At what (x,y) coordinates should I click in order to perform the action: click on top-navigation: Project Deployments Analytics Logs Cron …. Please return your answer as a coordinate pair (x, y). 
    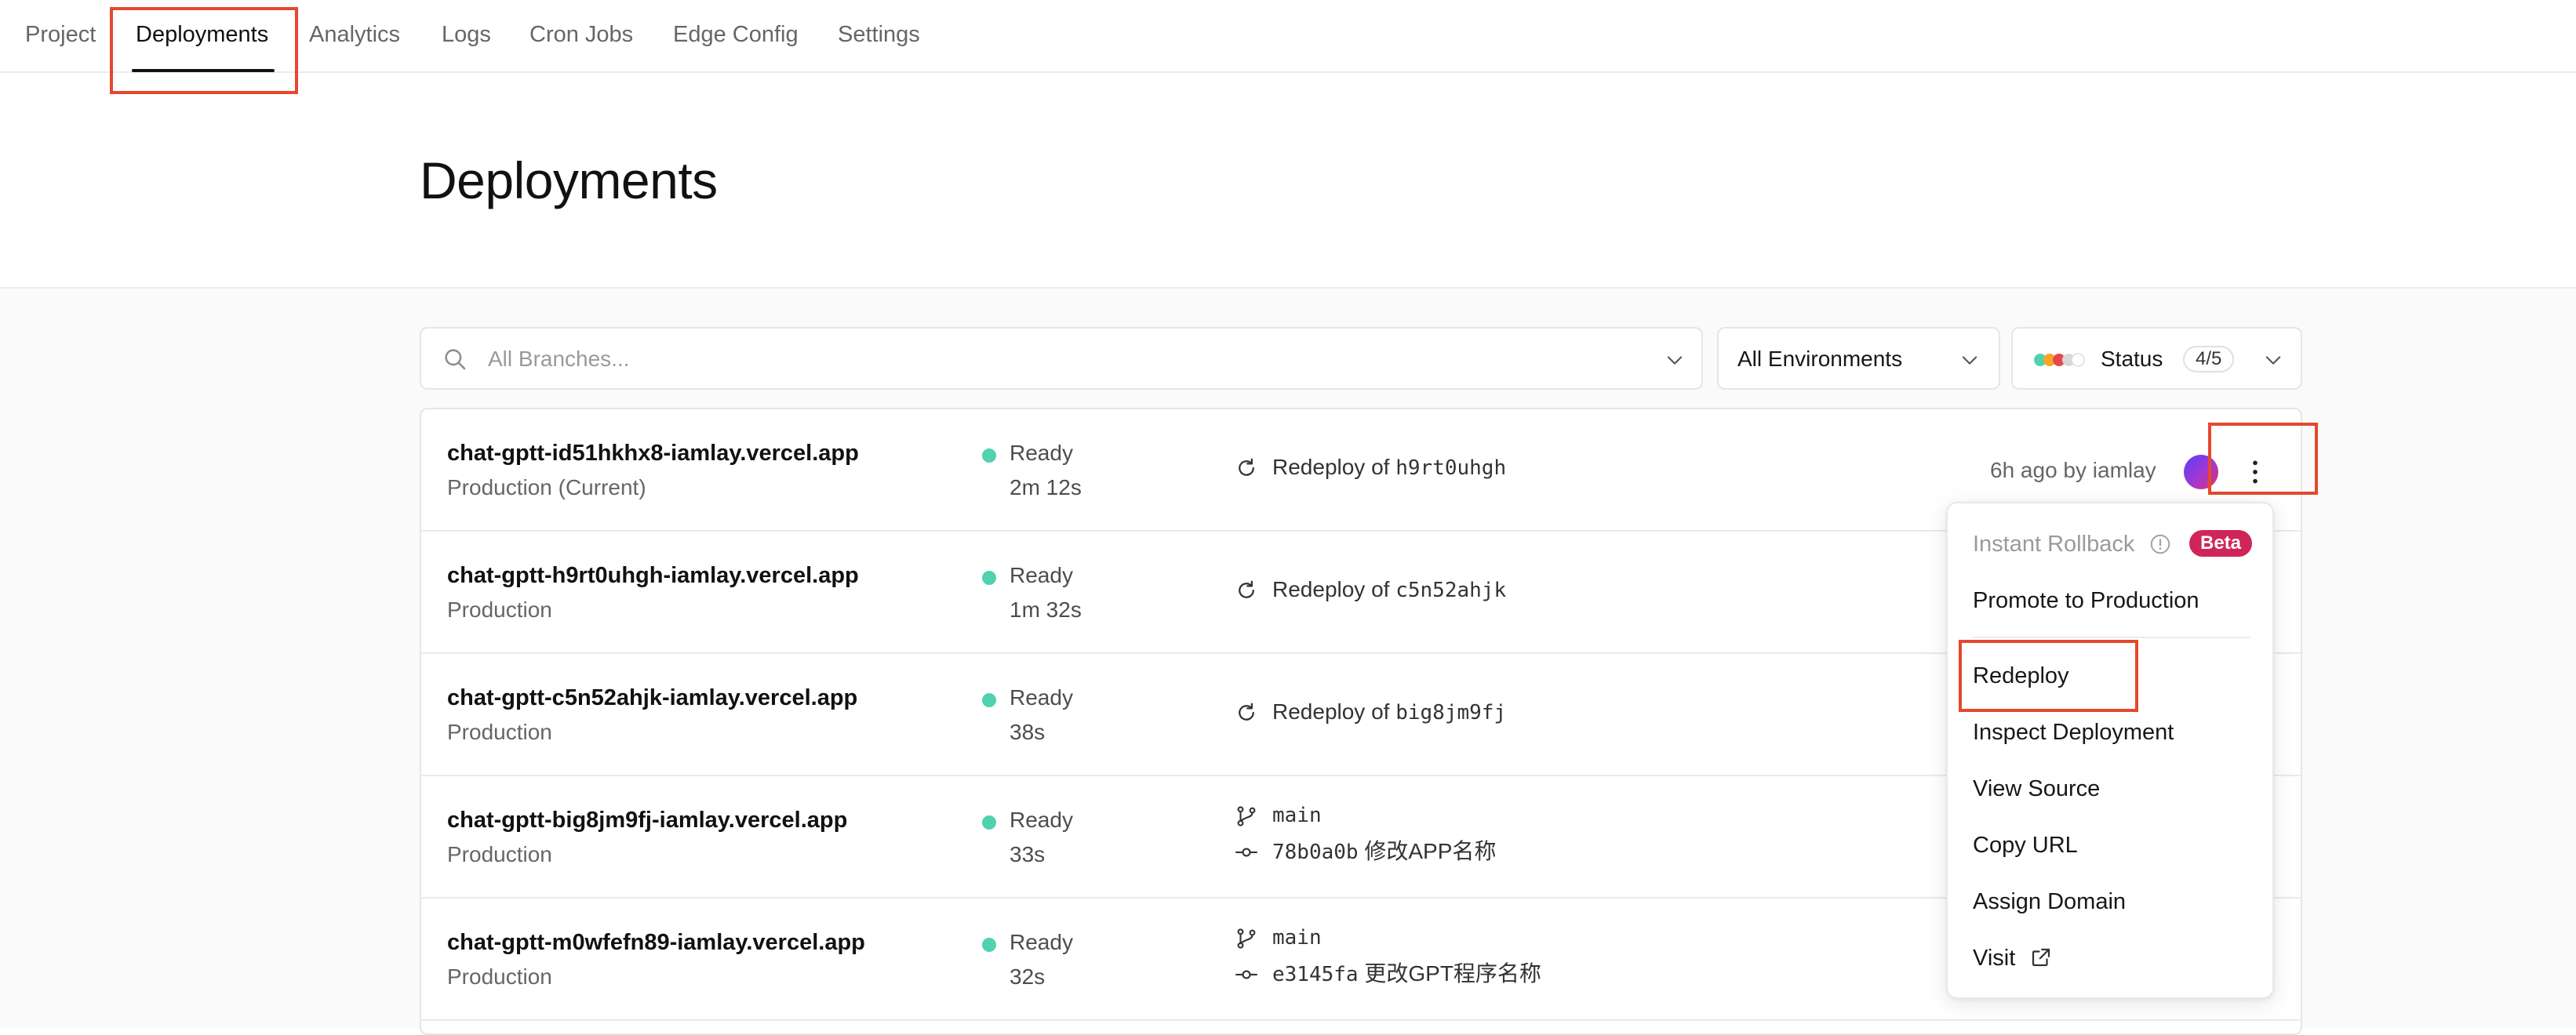
    Looking at the image, I should click on (1288, 36).